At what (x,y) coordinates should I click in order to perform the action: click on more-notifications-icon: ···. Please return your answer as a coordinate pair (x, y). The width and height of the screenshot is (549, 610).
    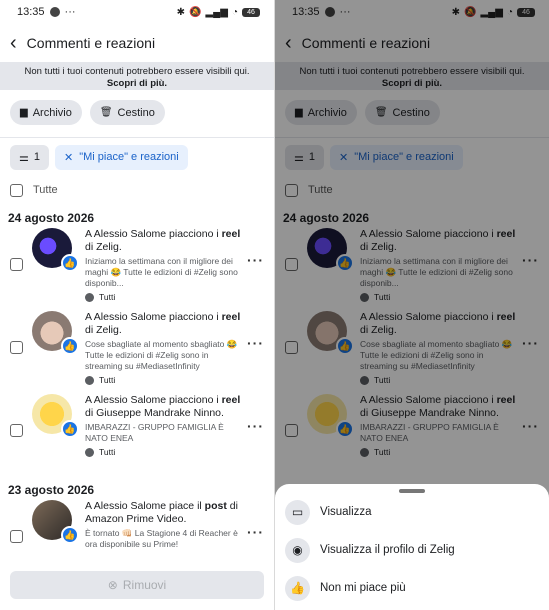
    Looking at the image, I should click on (70, 12).